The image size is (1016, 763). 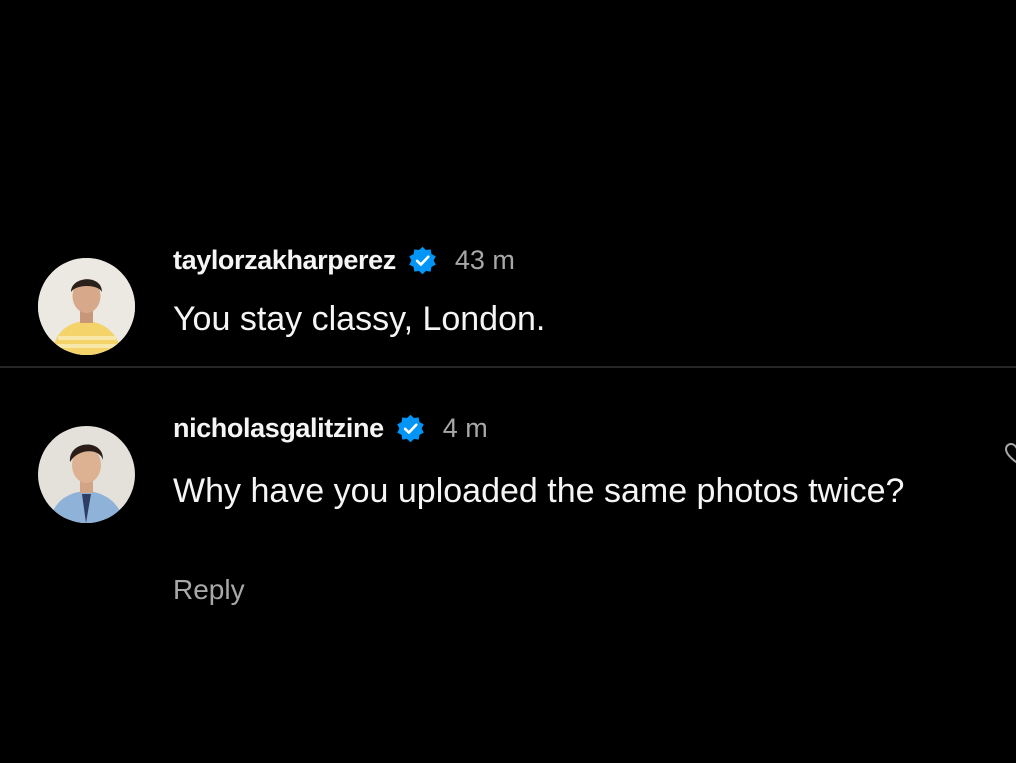 I want to click on comment-meta: taylorzakharperez 43 m, so click(x=344, y=260).